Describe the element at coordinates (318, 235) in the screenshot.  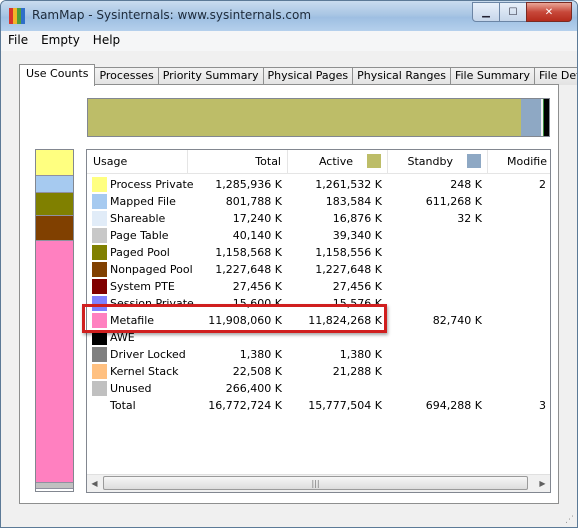
I see `table-row: Page Table 40,140 K 39,340 K` at that location.